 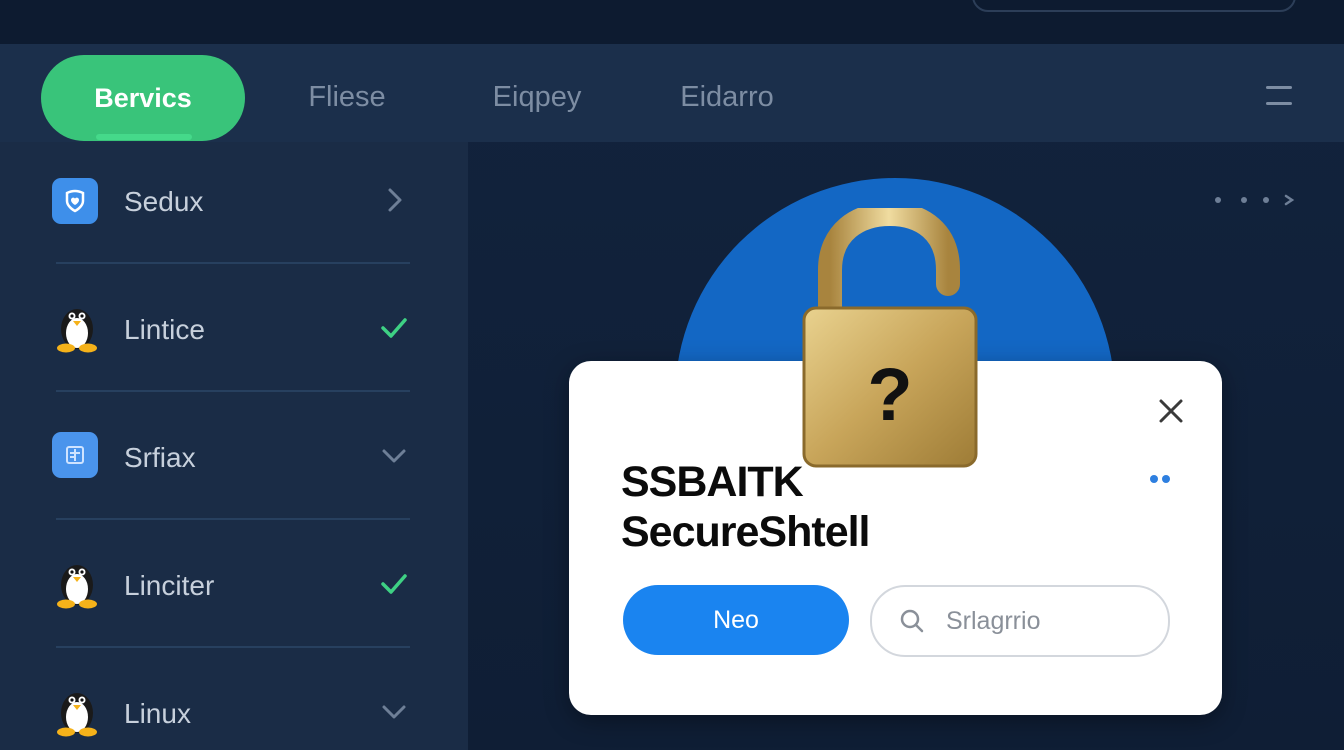 I want to click on dialog-more-icon, so click(x=1160, y=479).